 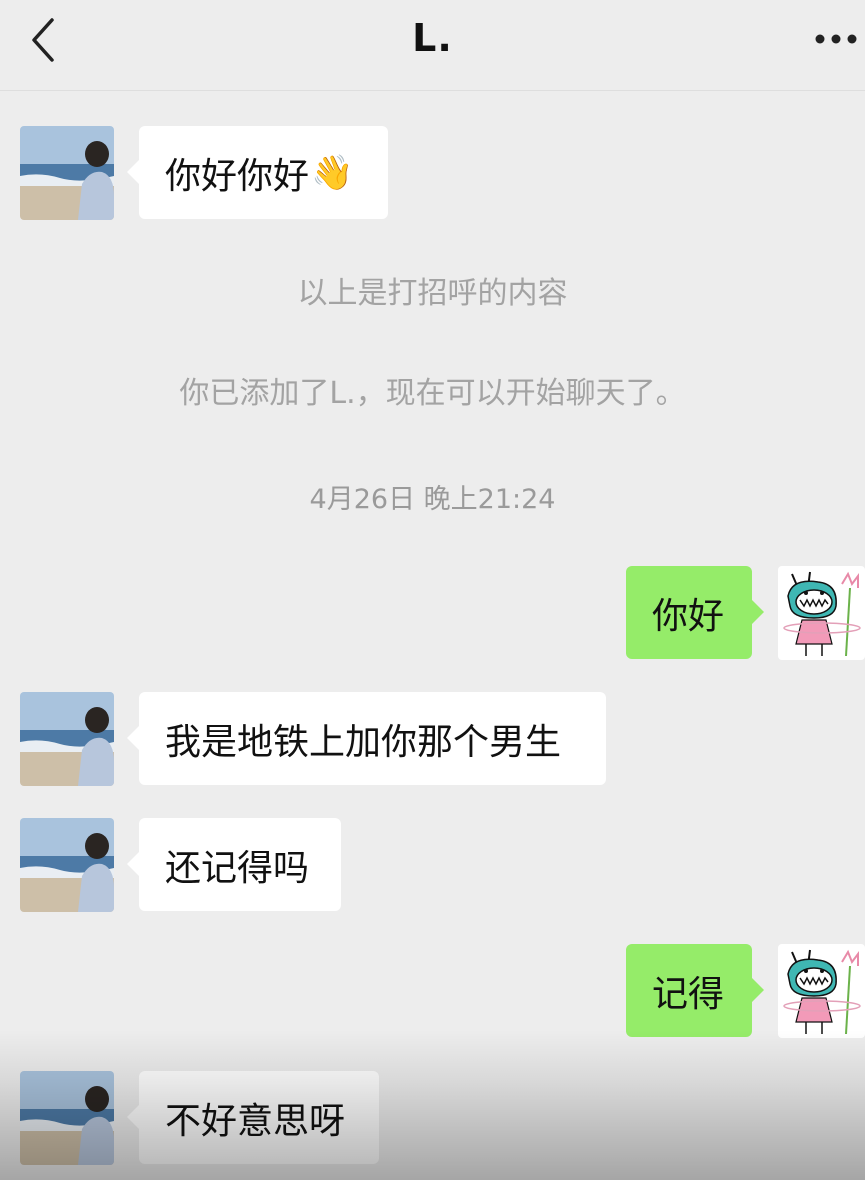 I want to click on message-text: 还记得吗, so click(x=237, y=868).